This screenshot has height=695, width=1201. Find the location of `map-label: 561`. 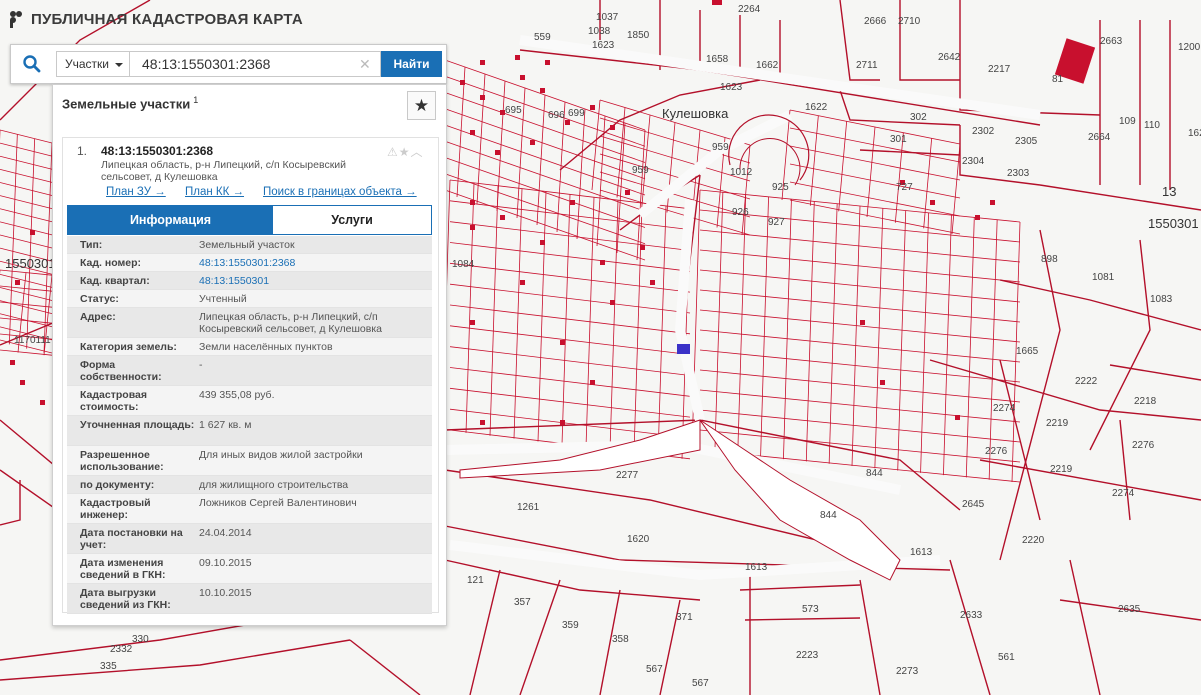

map-label: 561 is located at coordinates (1006, 657).